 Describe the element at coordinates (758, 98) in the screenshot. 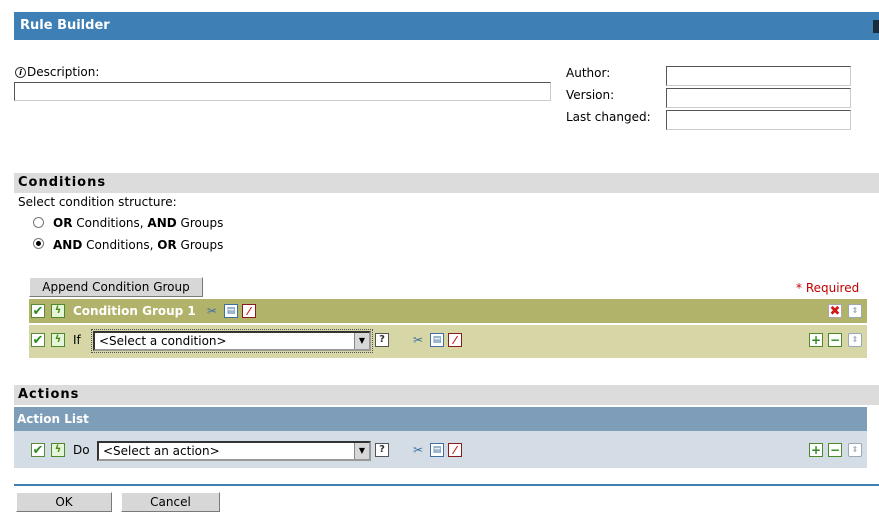

I see `version-input` at that location.